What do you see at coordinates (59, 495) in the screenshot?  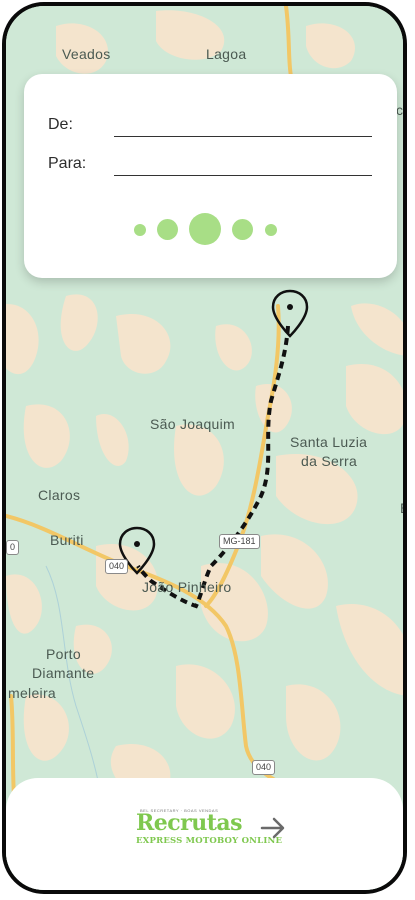 I see `place-label-claros: Claros` at bounding box center [59, 495].